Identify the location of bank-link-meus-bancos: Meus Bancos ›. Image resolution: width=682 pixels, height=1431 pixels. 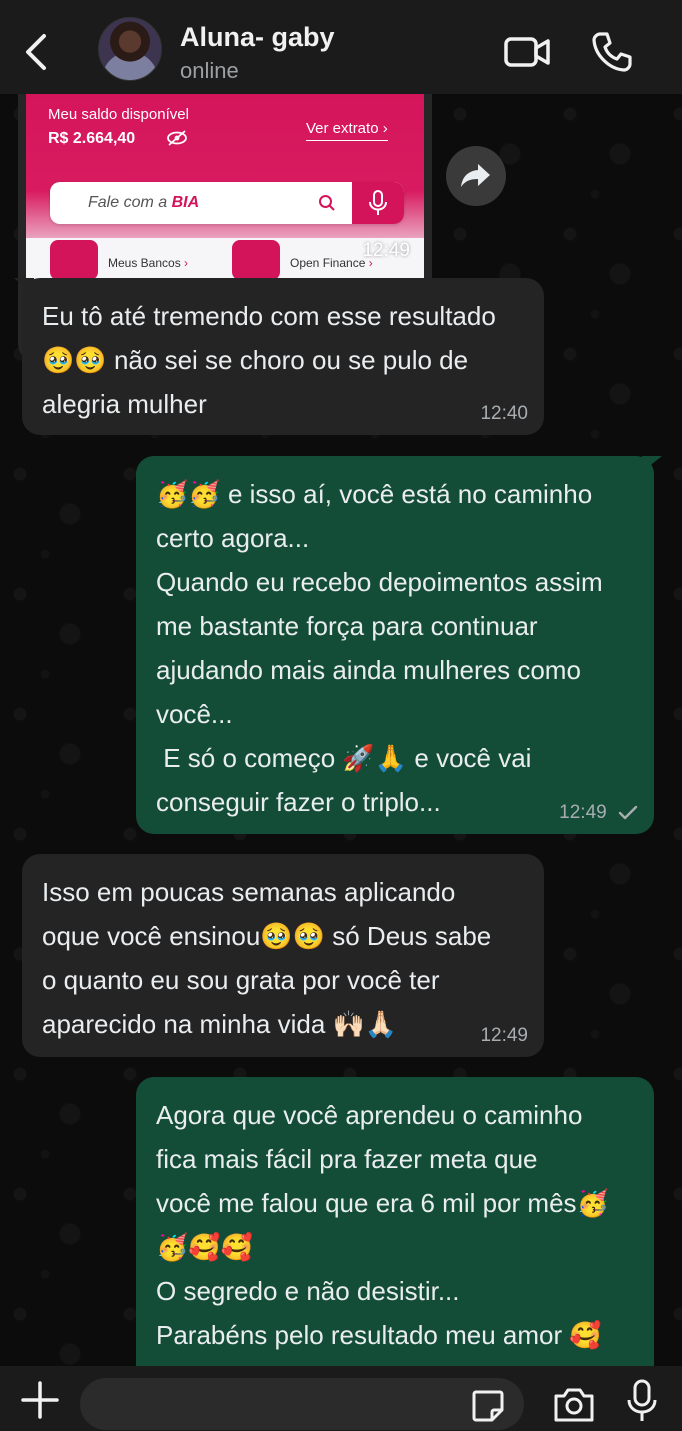
(148, 263).